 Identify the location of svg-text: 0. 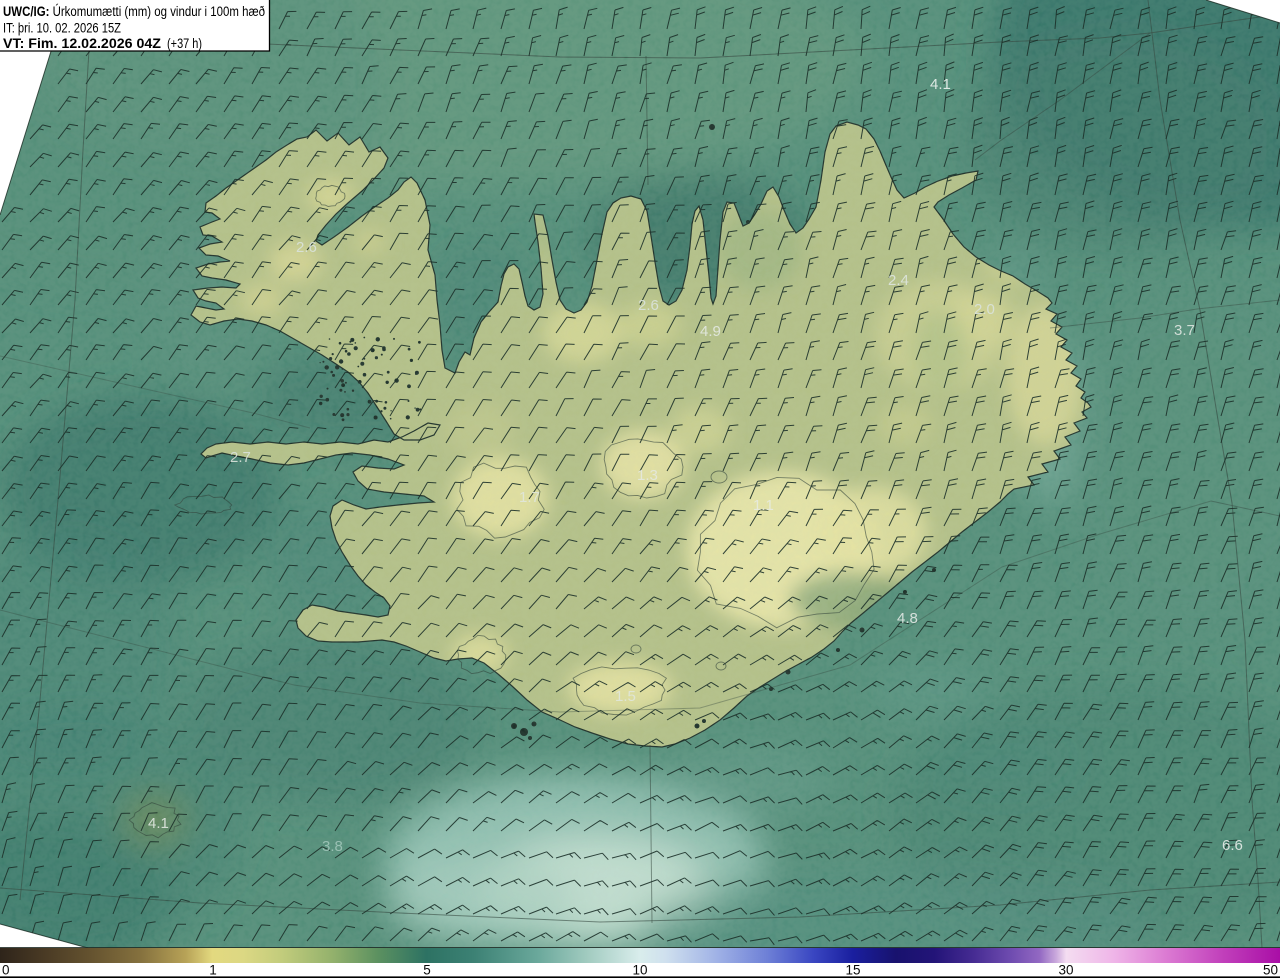
(6, 970).